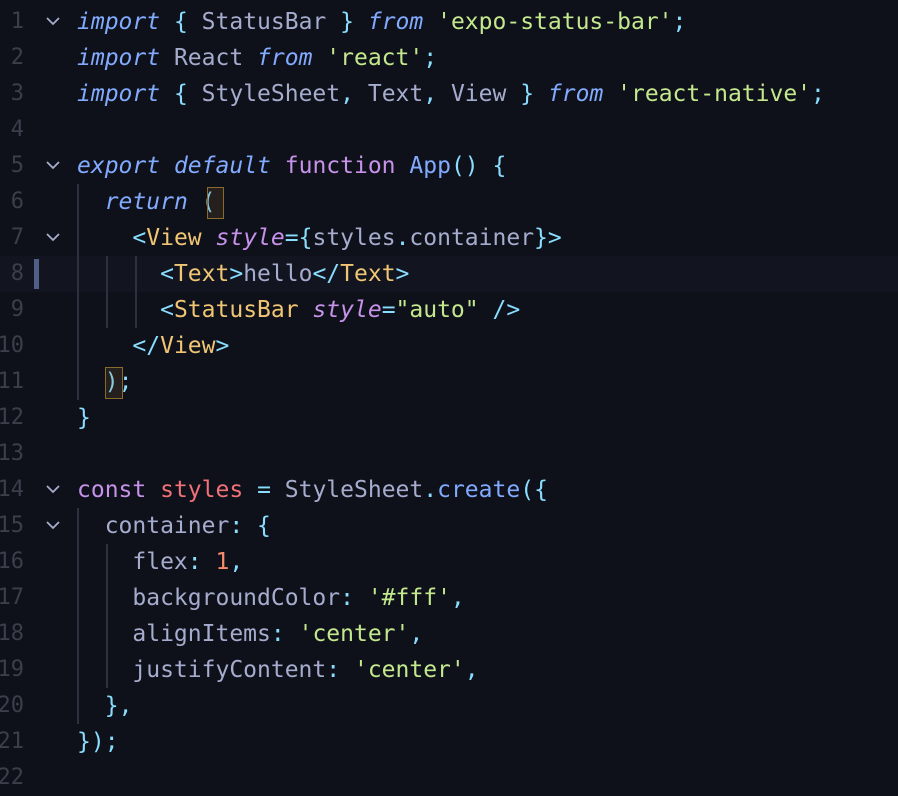 This screenshot has height=796, width=898. Describe the element at coordinates (209, 58) in the screenshot. I see `code-token: React` at that location.